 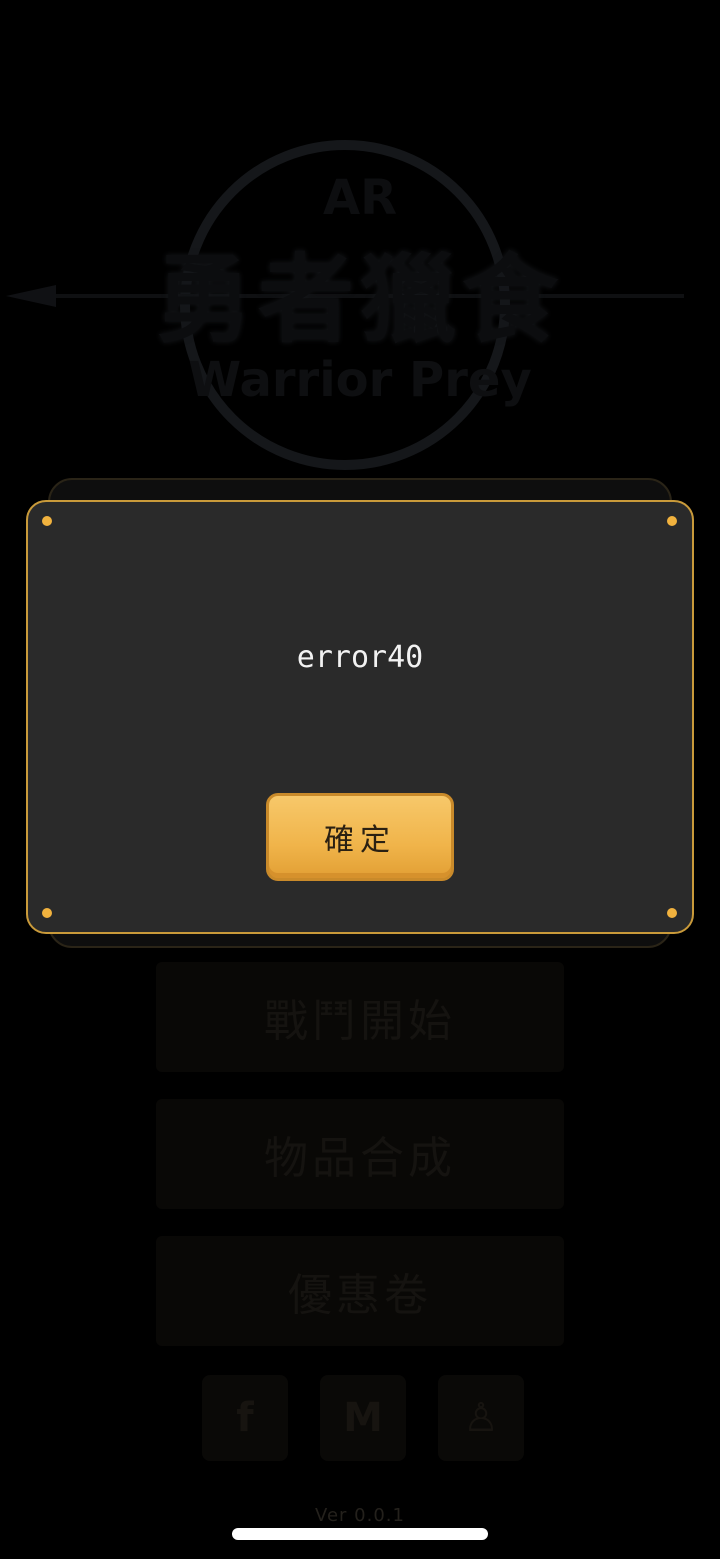 I want to click on battle-start-button: 戰鬥開始, so click(x=360, y=1017).